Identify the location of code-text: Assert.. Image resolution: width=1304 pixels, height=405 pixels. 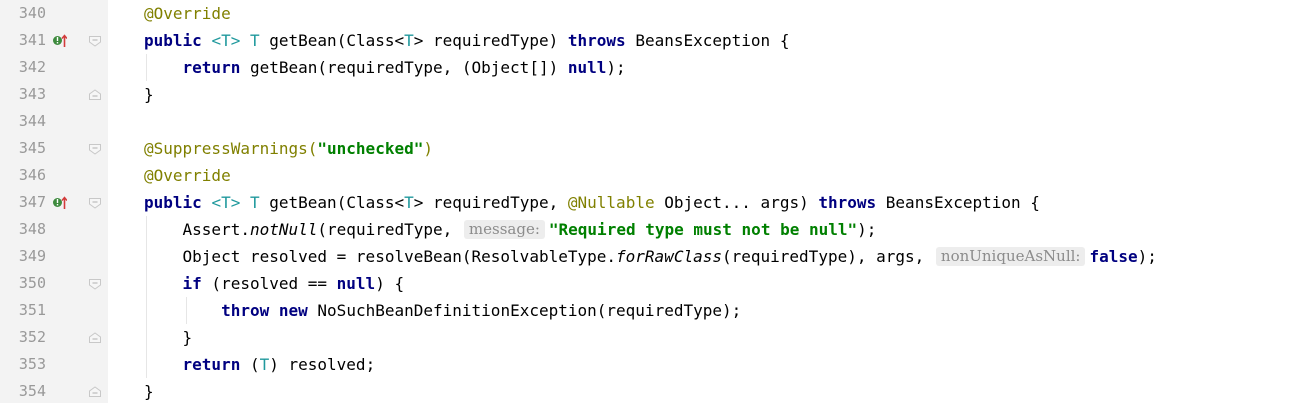
(197, 229).